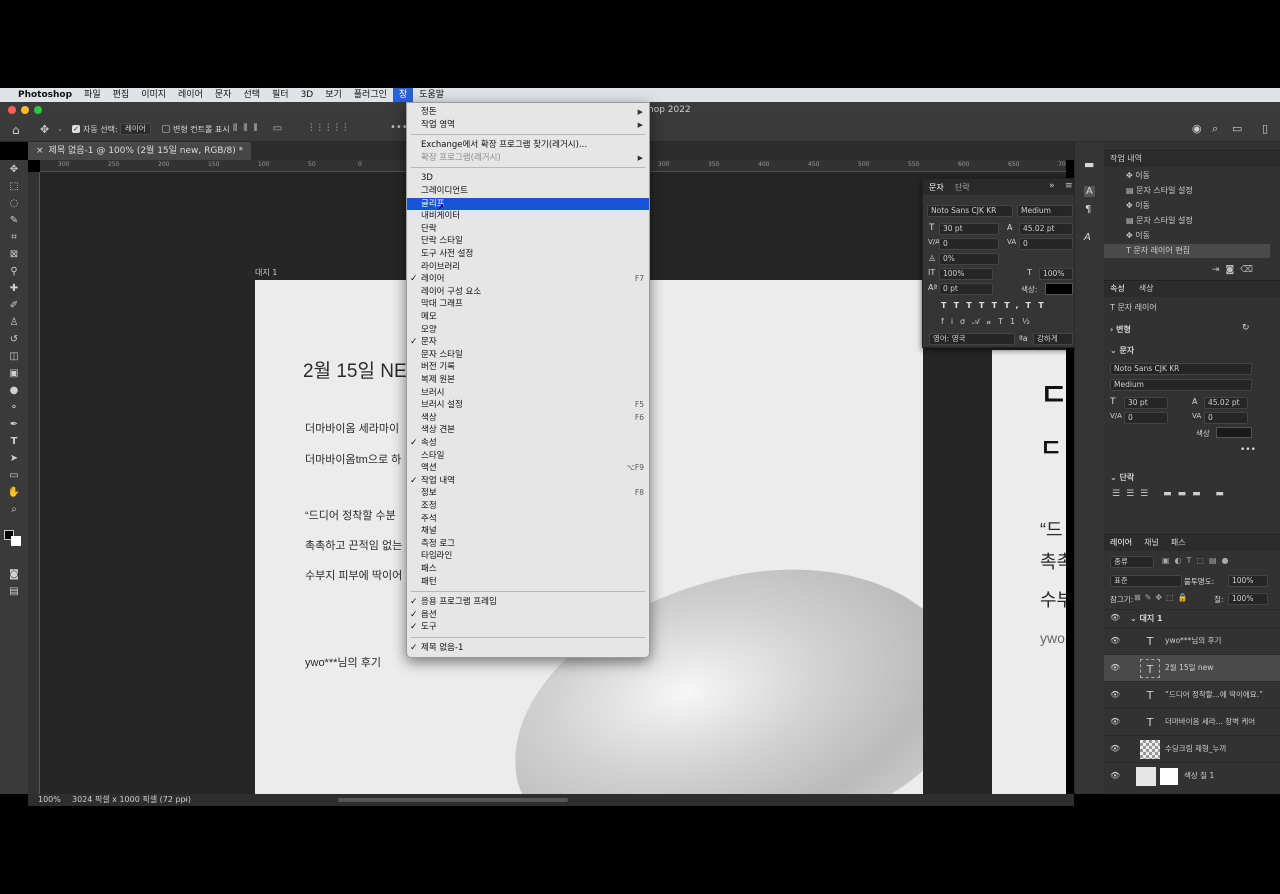 This screenshot has width=1280, height=894. What do you see at coordinates (528, 418) in the screenshot?
I see `window-menu-item: 색상 F6` at bounding box center [528, 418].